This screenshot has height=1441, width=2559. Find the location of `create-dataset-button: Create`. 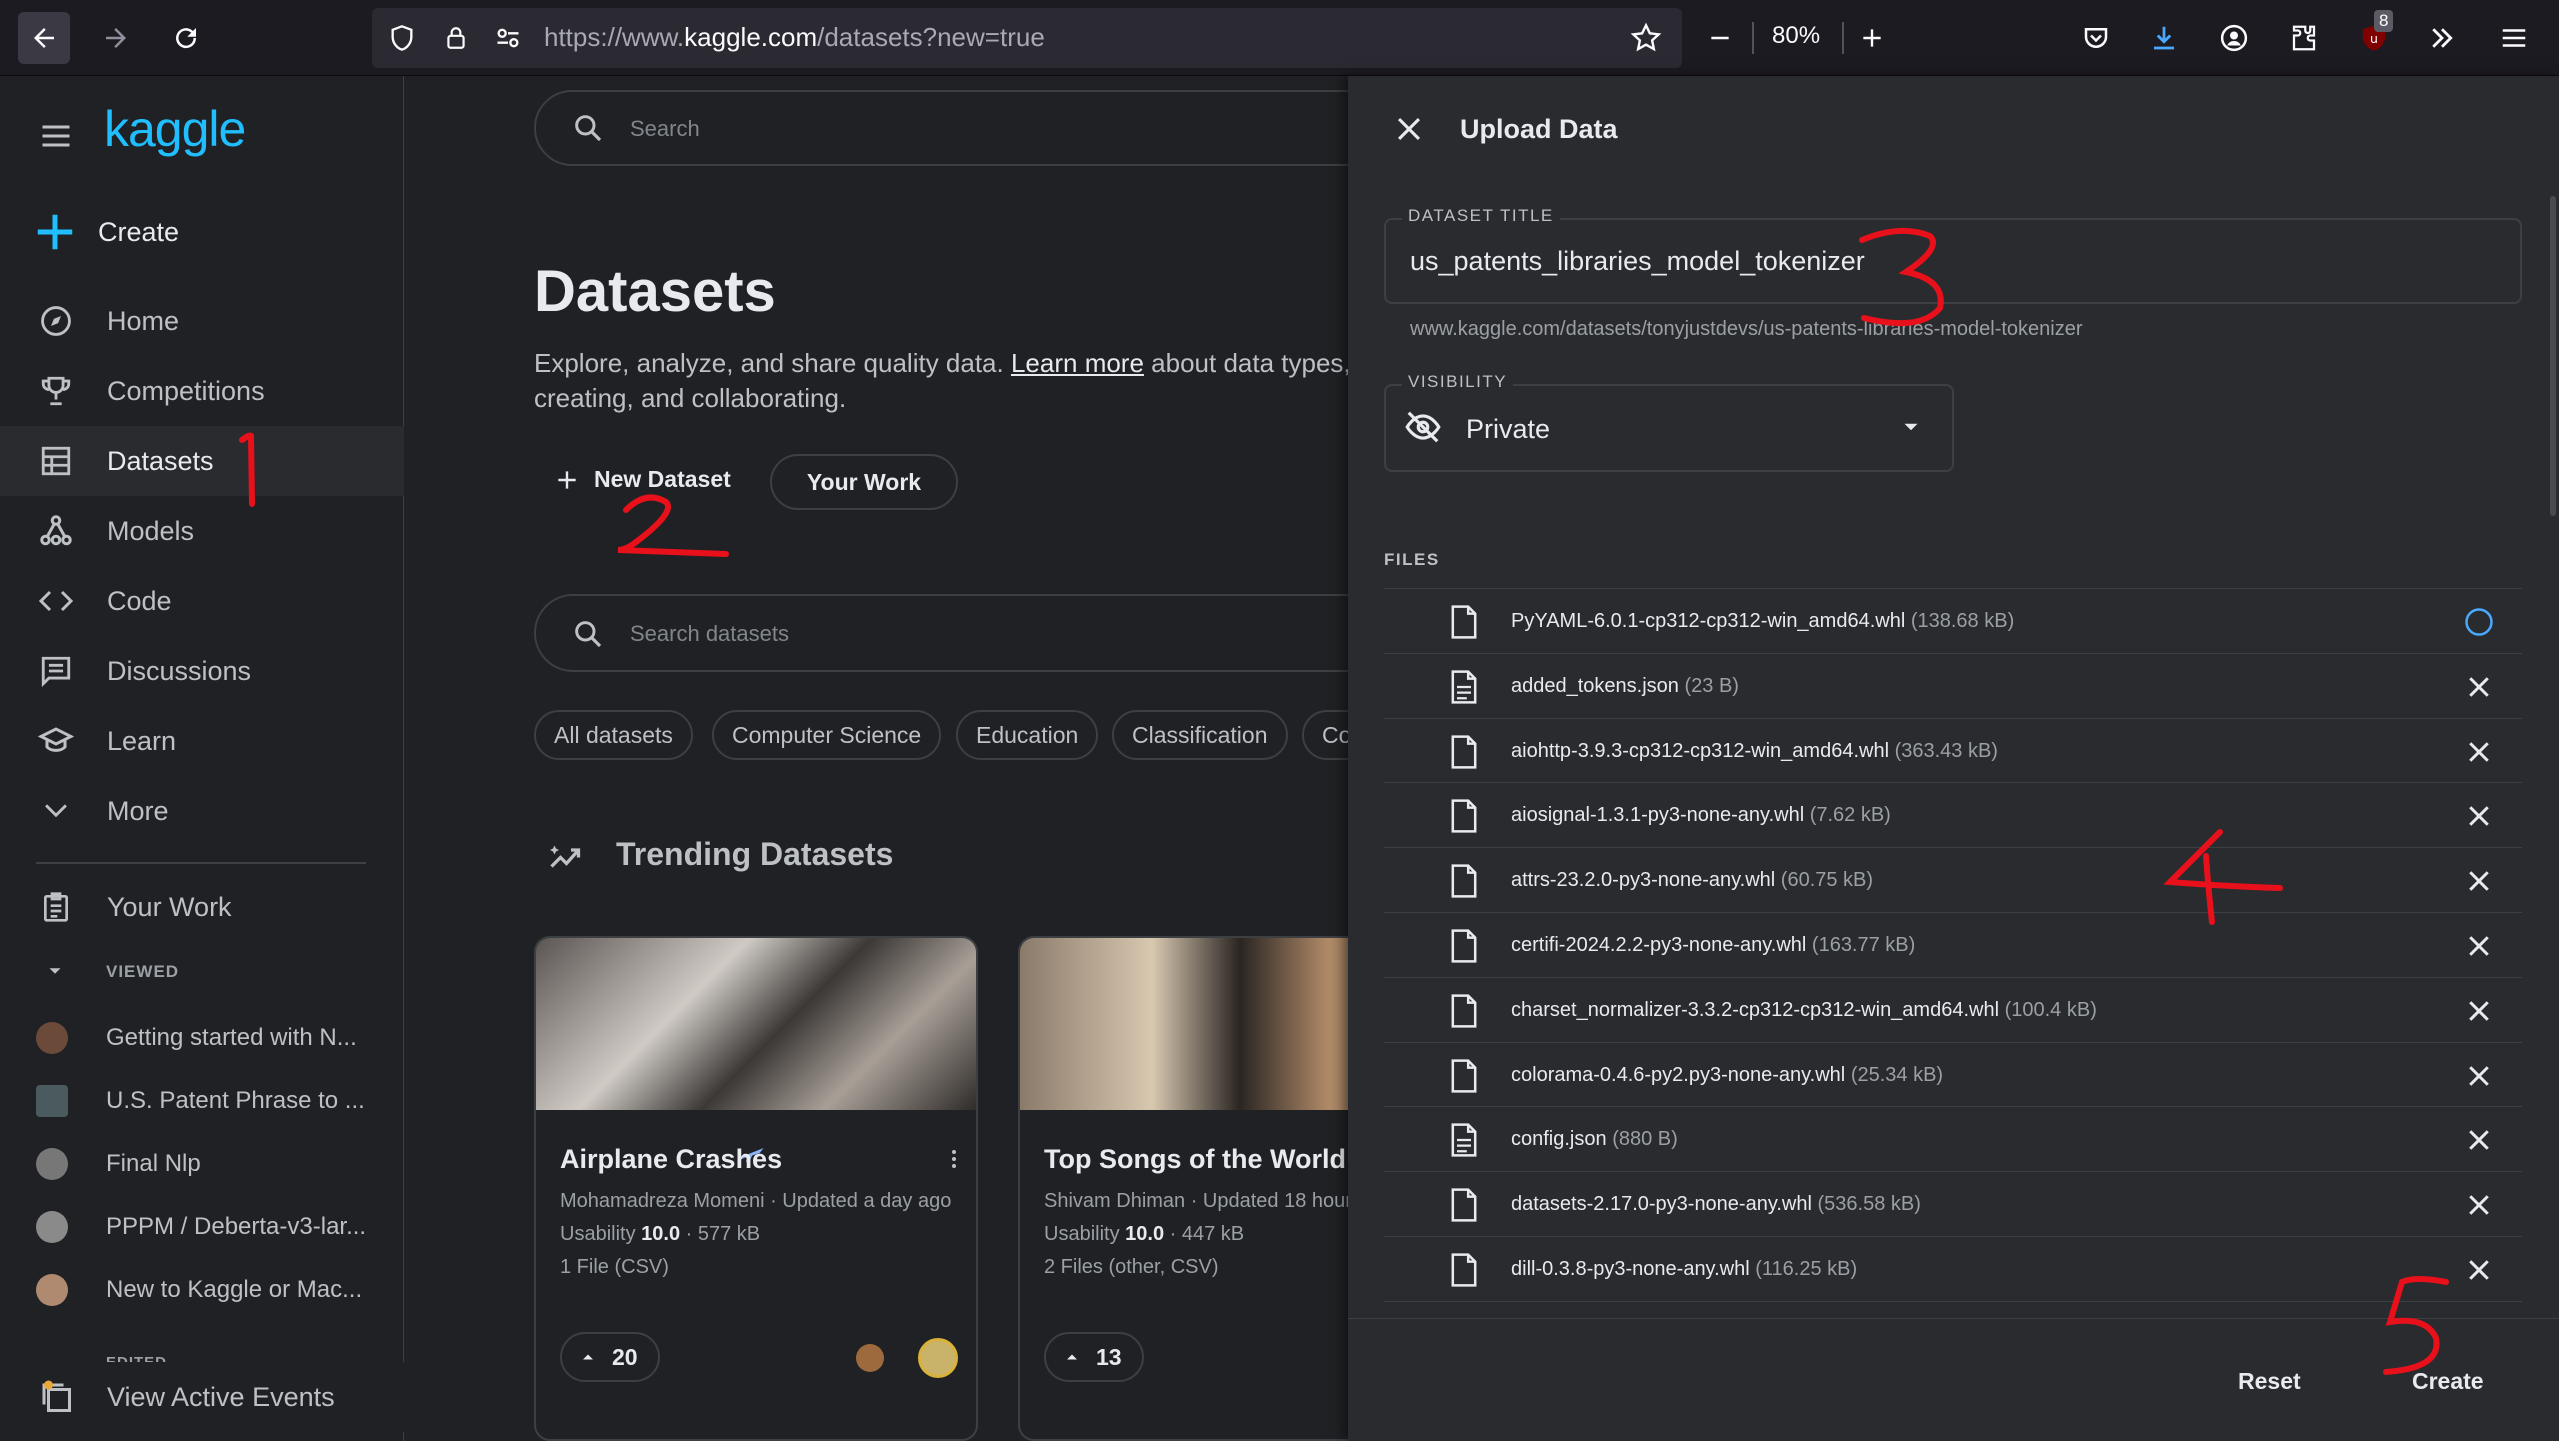

create-dataset-button: Create is located at coordinates (2448, 1381).